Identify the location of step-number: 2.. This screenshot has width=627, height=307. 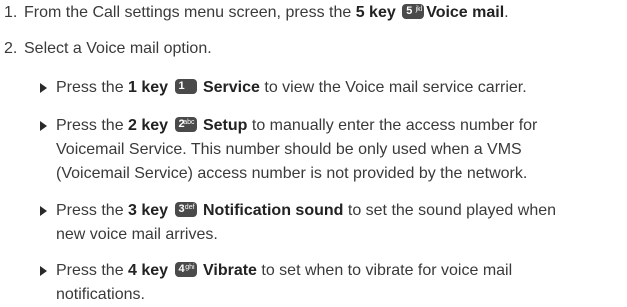
(11, 48).